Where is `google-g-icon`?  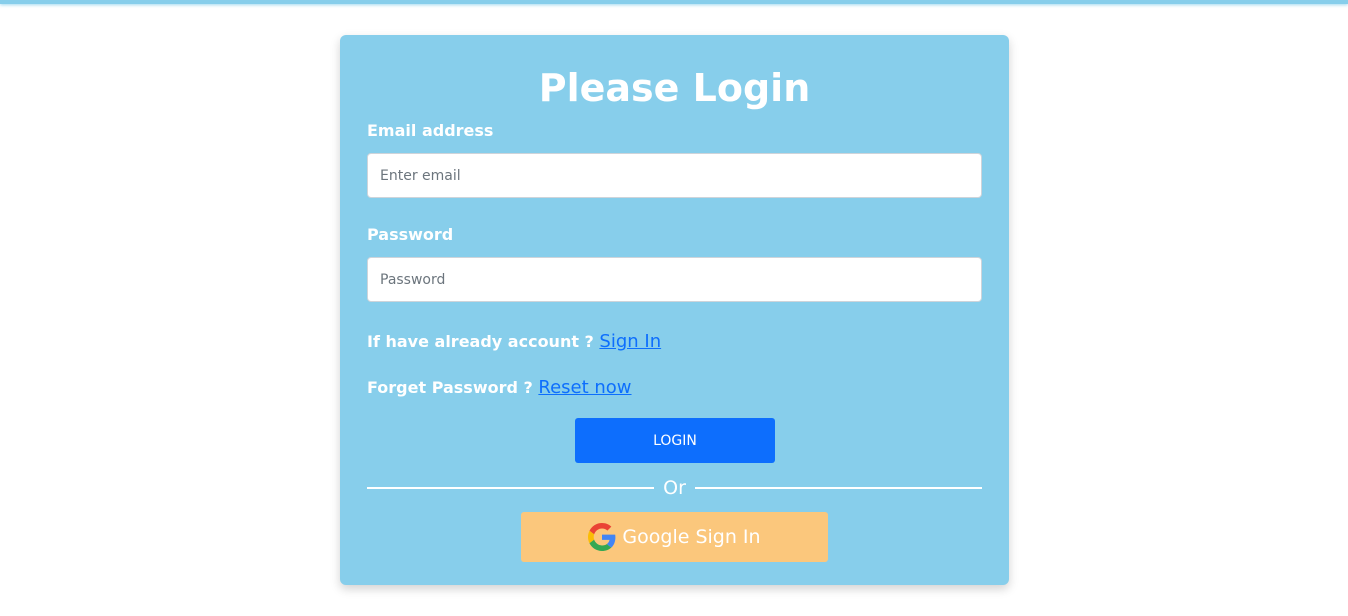 google-g-icon is located at coordinates (602, 537).